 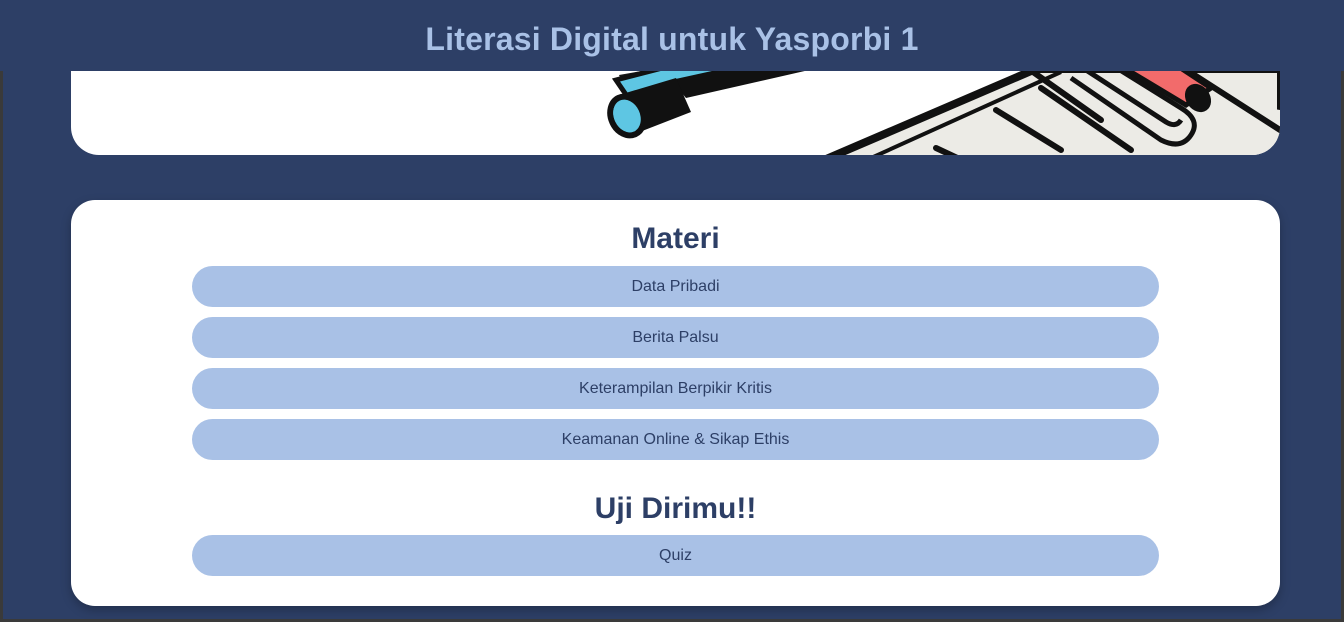 I want to click on materi-heading: Materi, so click(x=675, y=238).